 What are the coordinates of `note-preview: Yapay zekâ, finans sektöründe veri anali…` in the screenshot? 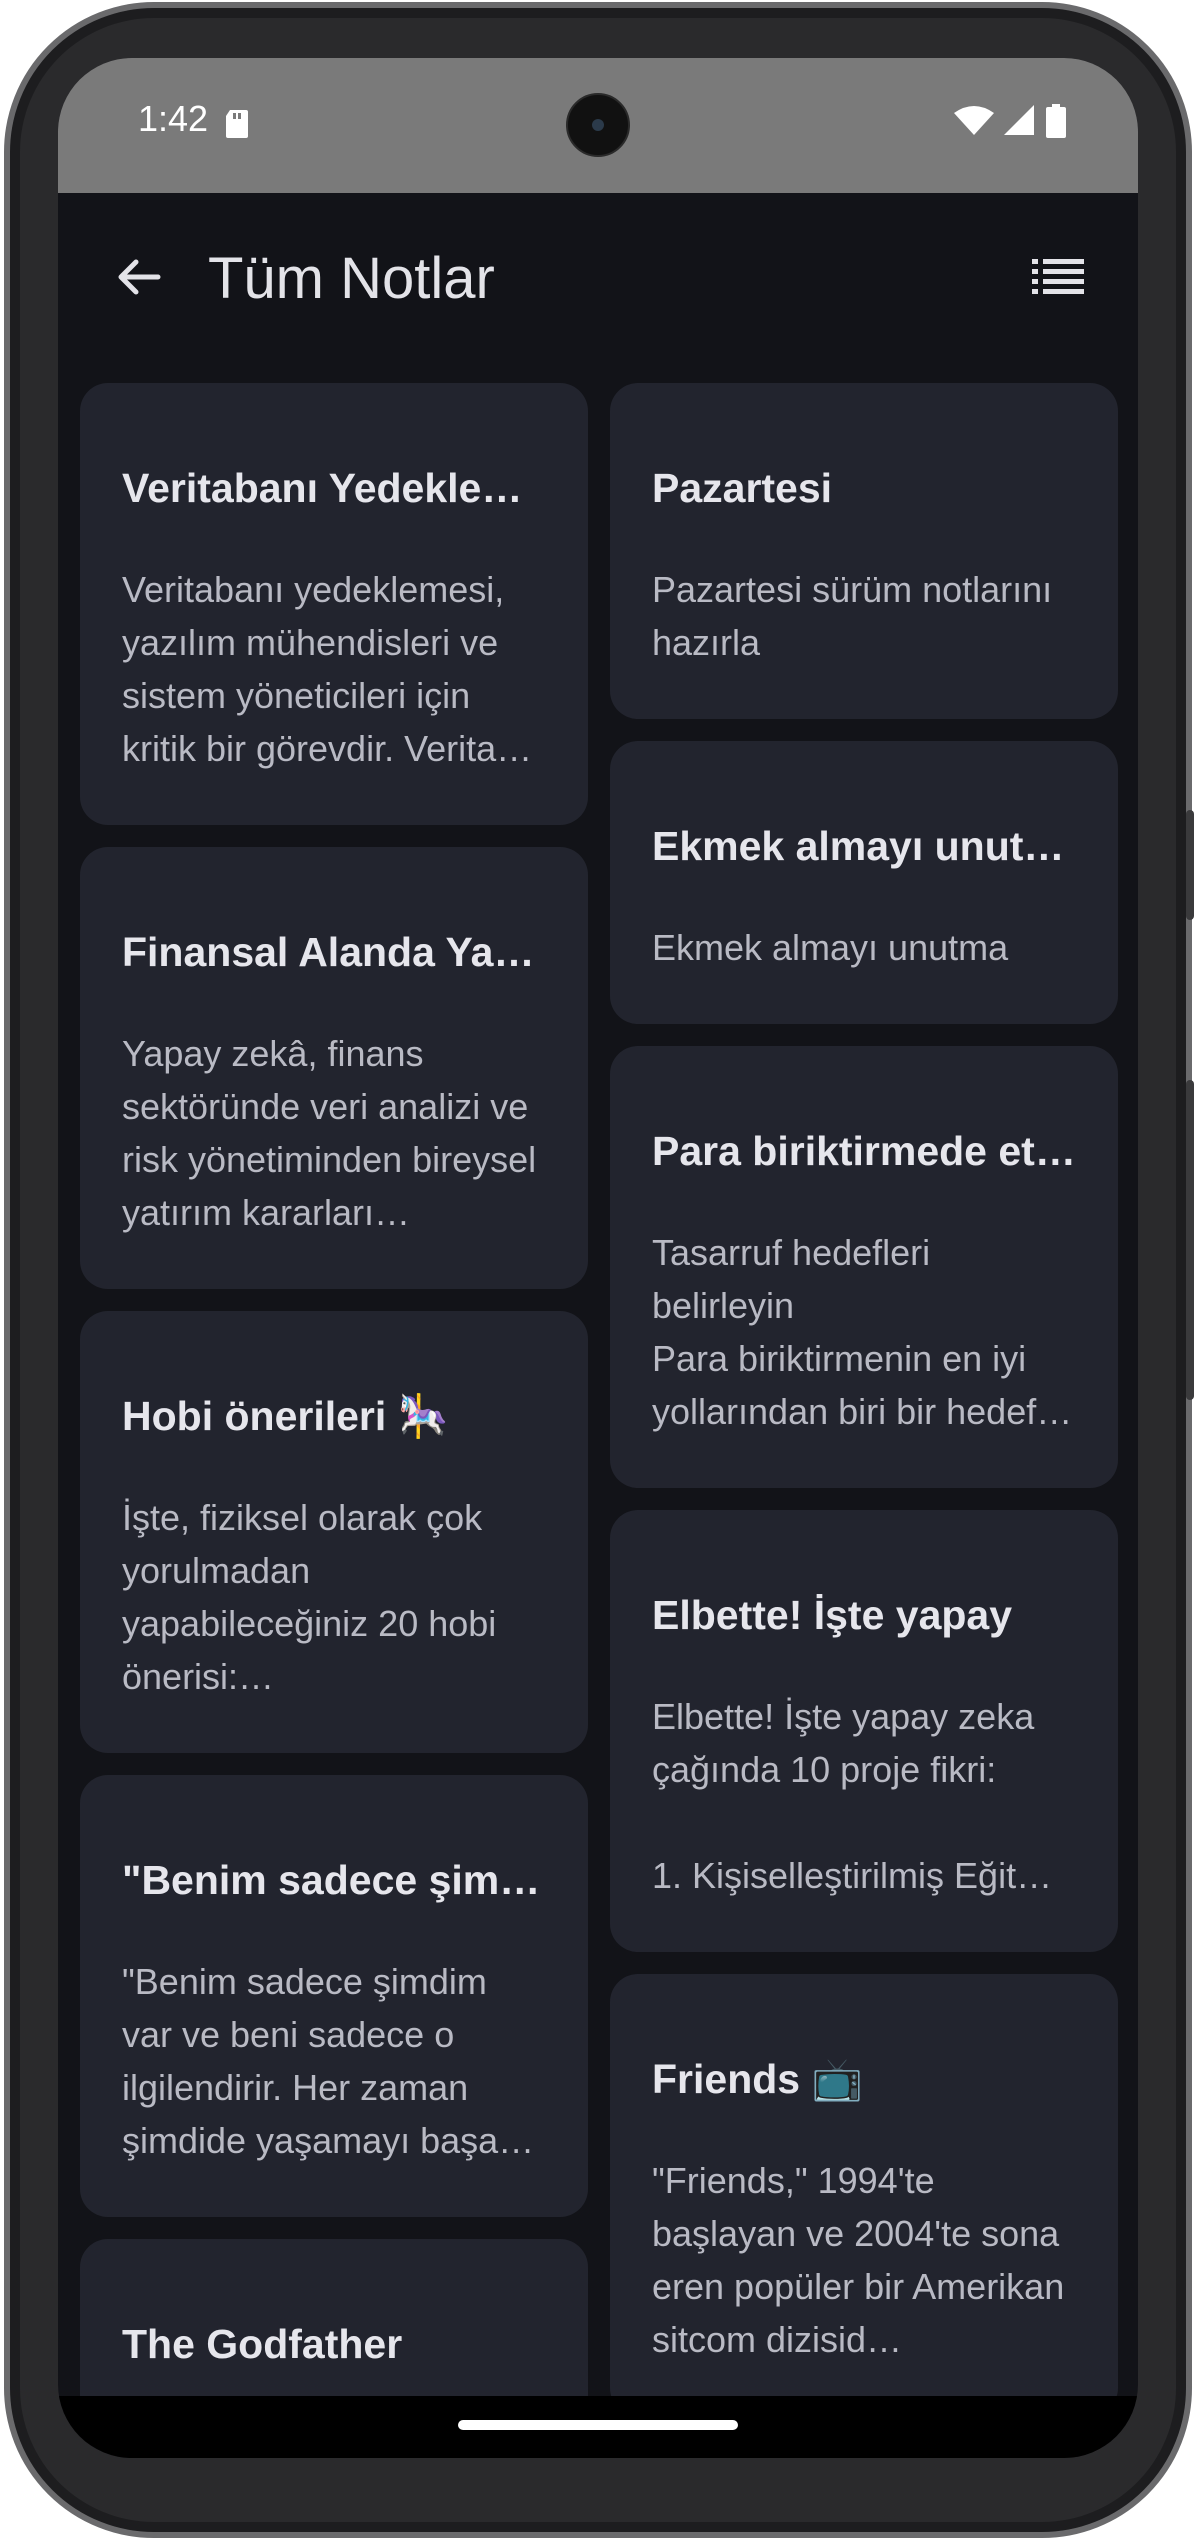 It's located at (329, 1133).